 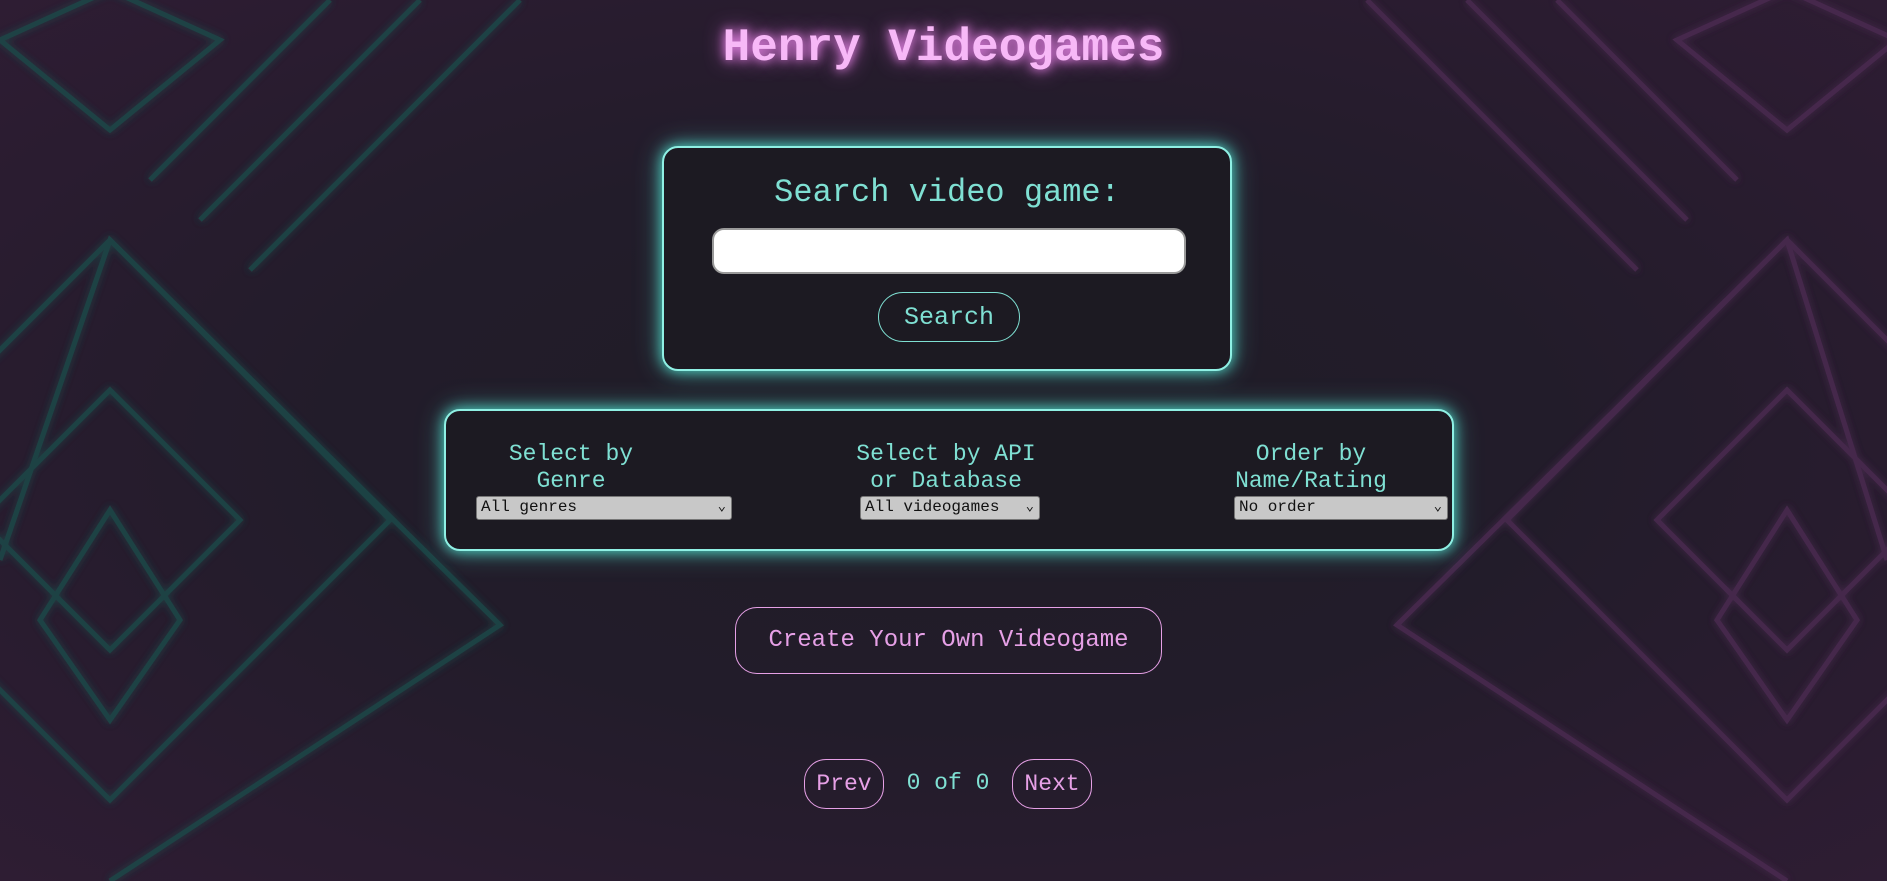 I want to click on order-select-value: No order, so click(x=1277, y=507).